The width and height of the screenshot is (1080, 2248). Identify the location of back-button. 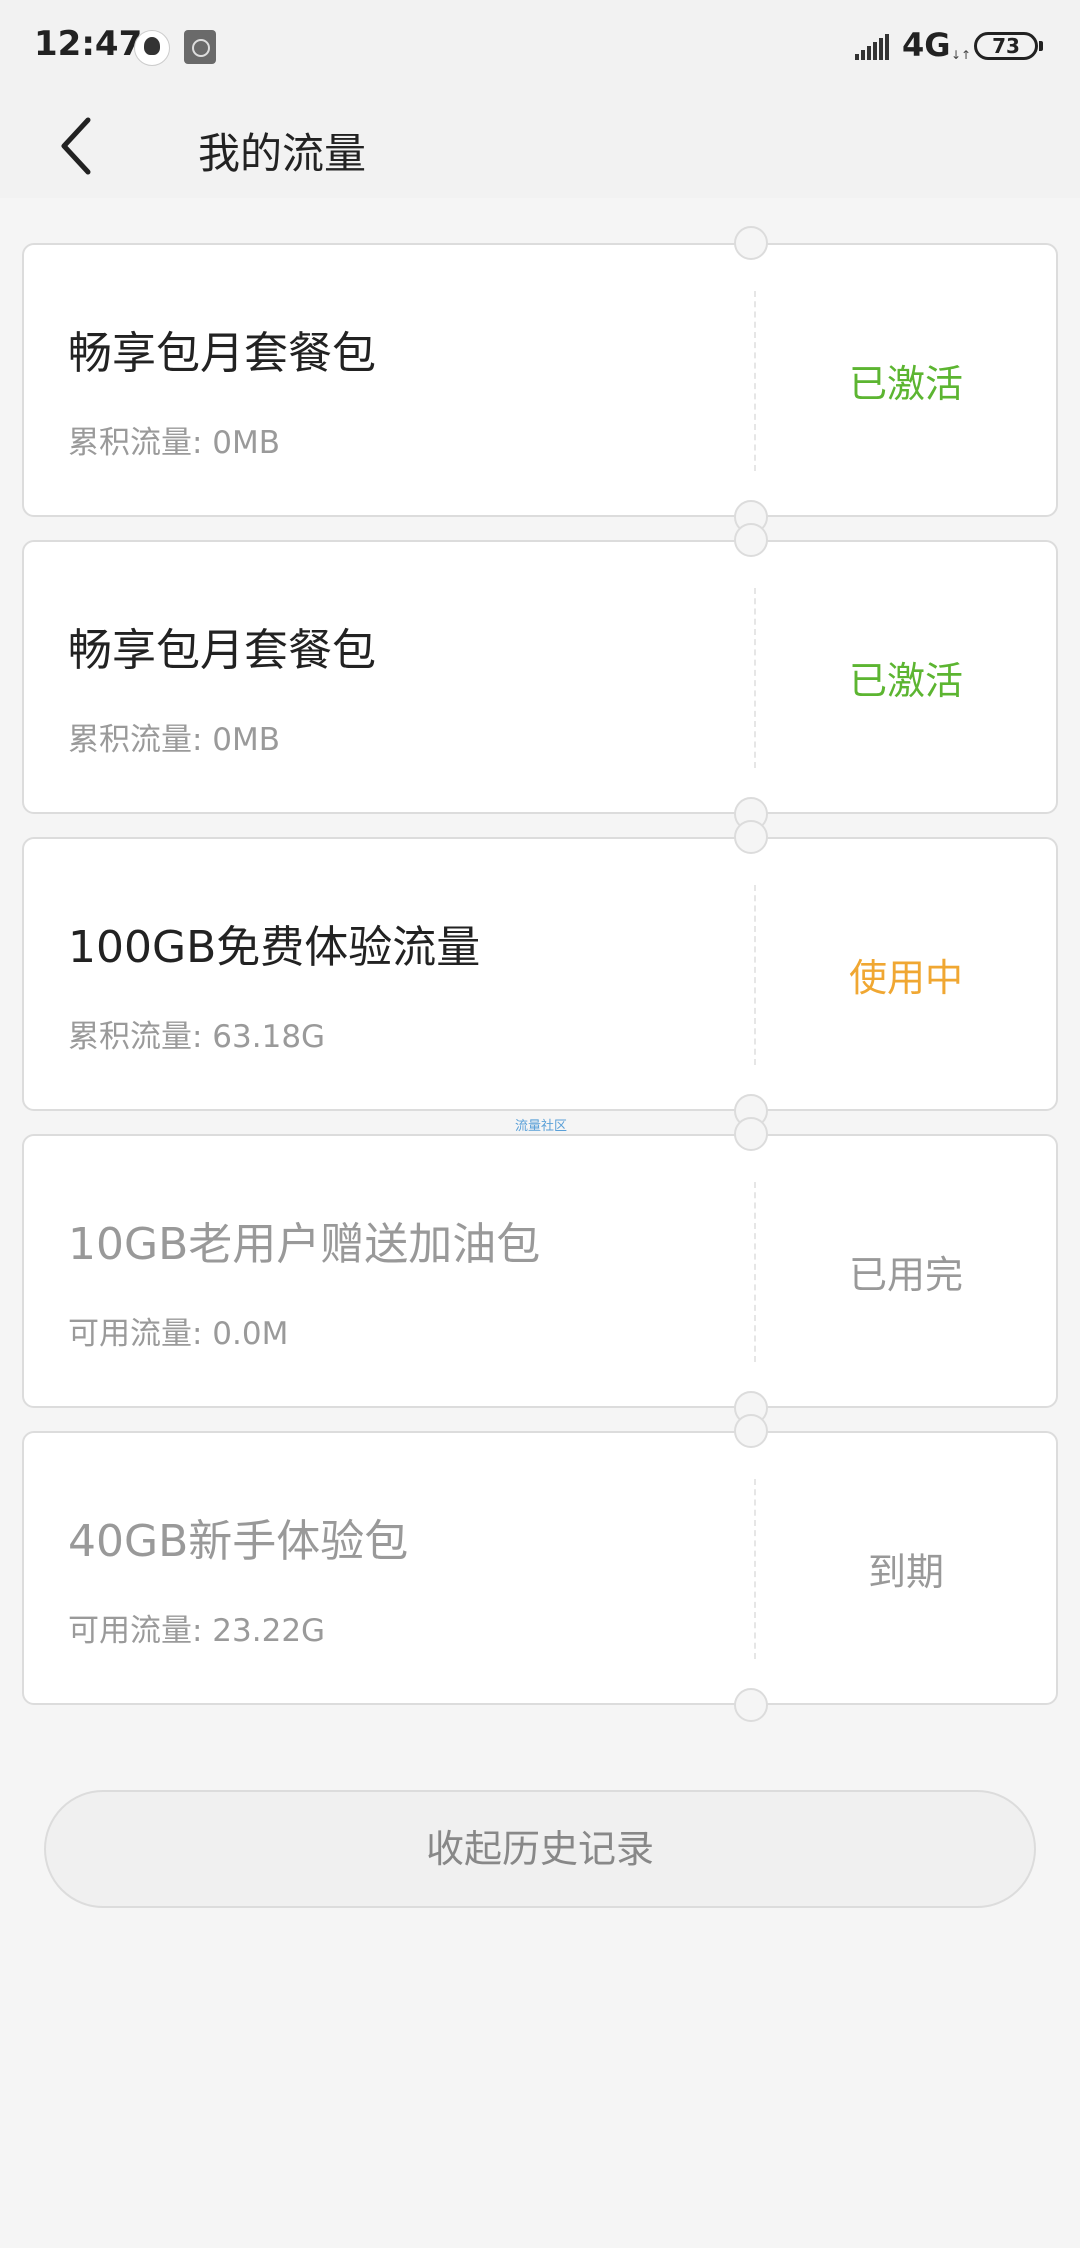
(80, 146).